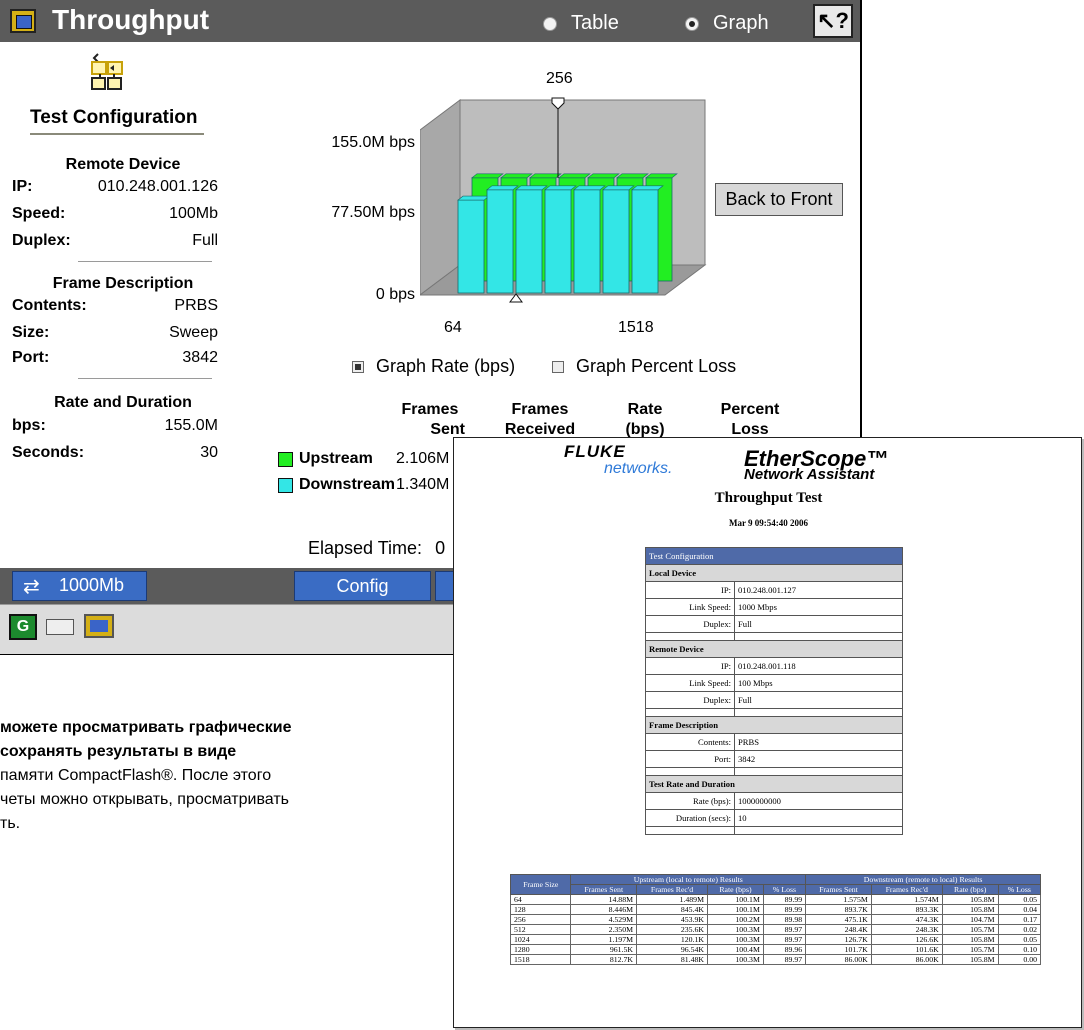 The width and height of the screenshot is (1084, 1030). What do you see at coordinates (563, 200) in the screenshot?
I see `throughput-3d-chart` at bounding box center [563, 200].